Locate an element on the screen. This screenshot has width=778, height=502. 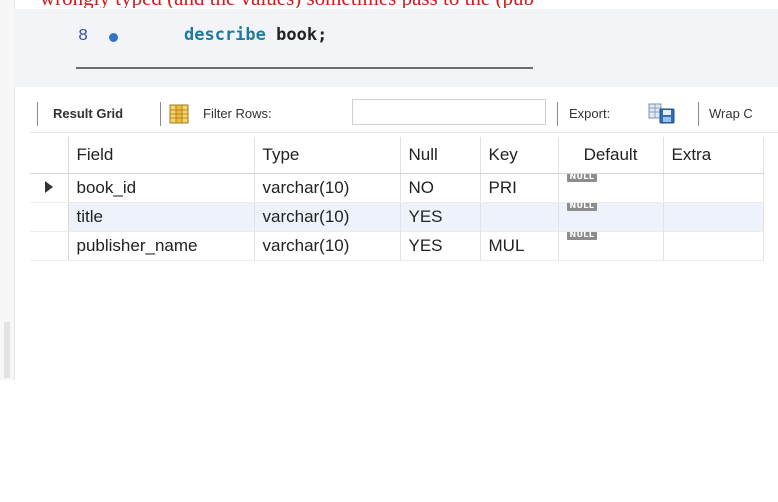
cell-key is located at coordinates (519, 217).